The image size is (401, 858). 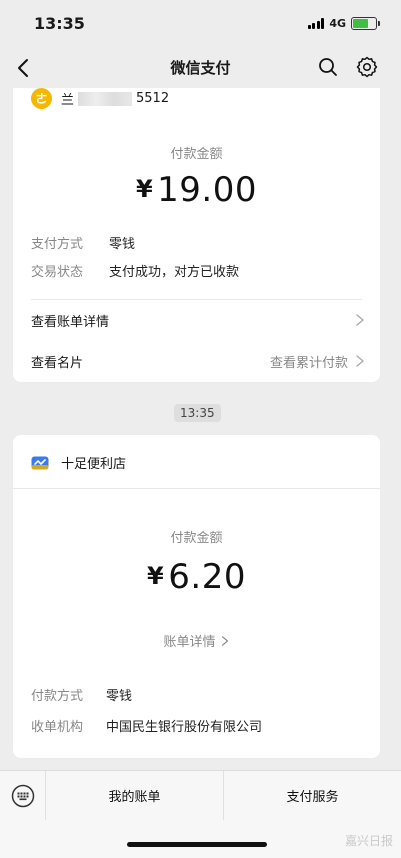 I want to click on merchant-name: 兰 5512, so click(x=115, y=98).